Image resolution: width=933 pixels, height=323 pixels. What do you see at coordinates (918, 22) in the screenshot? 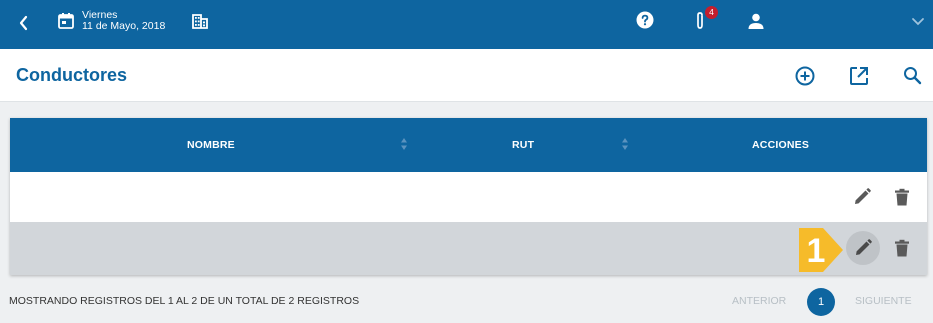
I see `chevron-down-icon` at bounding box center [918, 22].